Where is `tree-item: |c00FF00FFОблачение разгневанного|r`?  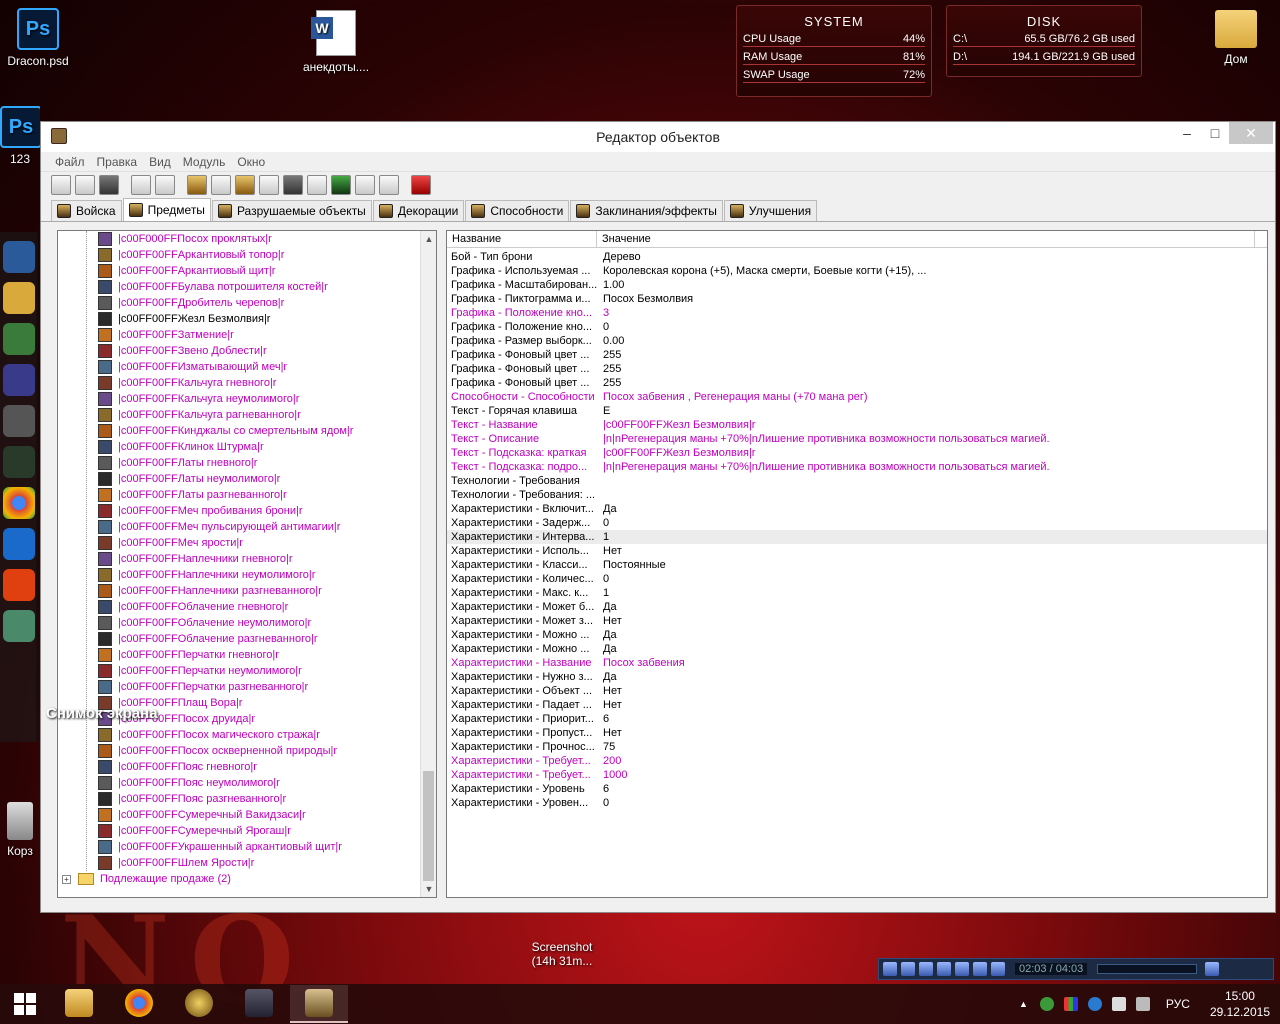
tree-item: |c00FF00FFОблачение разгневанного|r is located at coordinates (239, 639).